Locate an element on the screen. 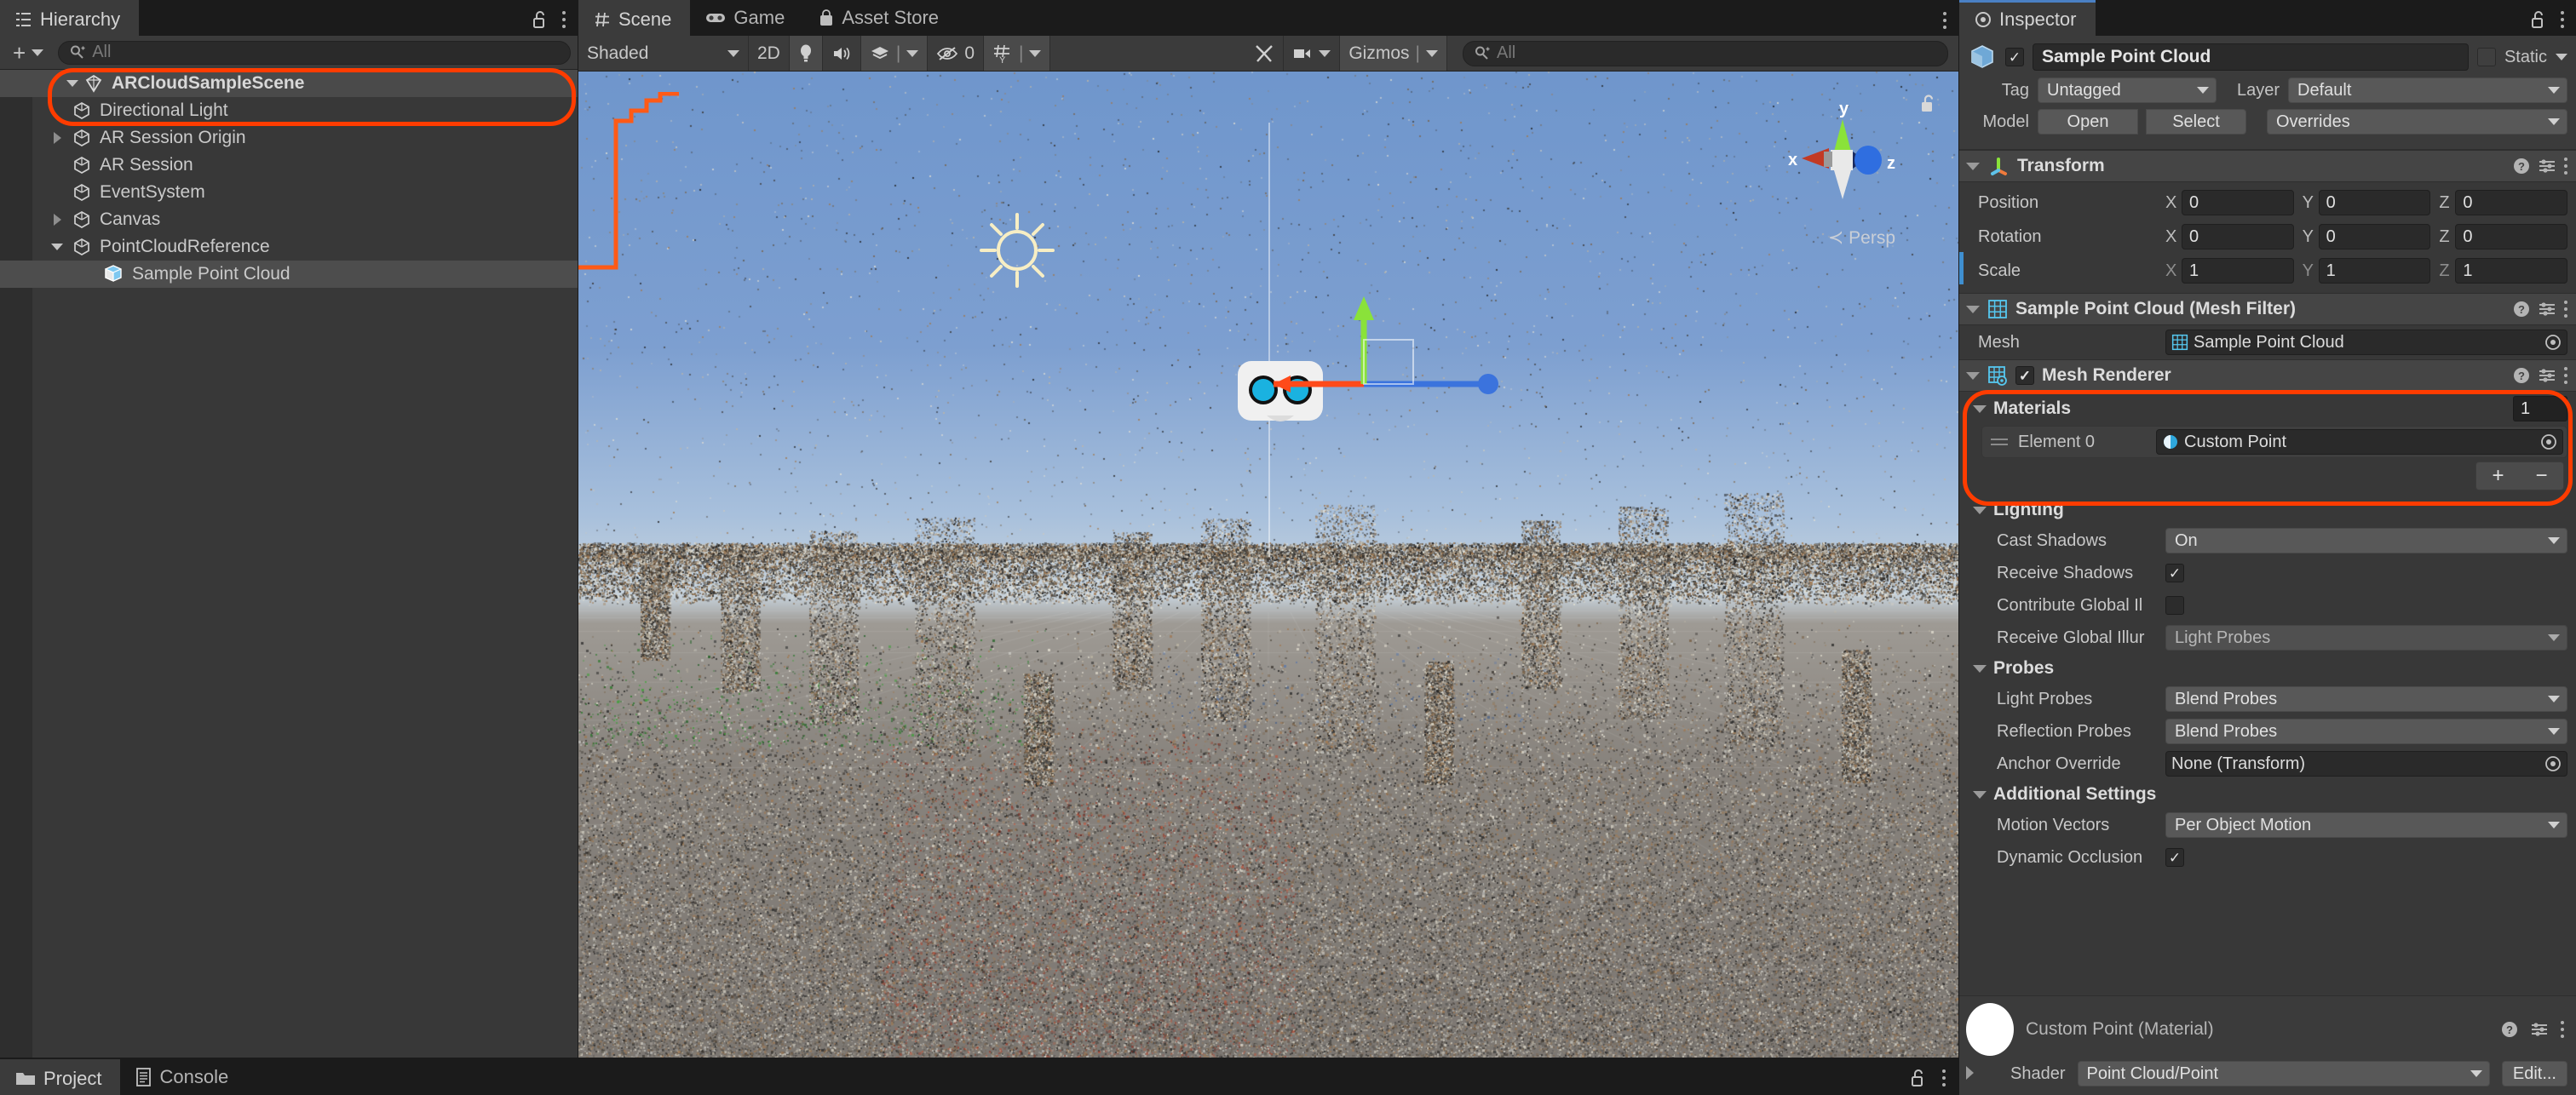  scale-y: Y 1 is located at coordinates (2367, 271).